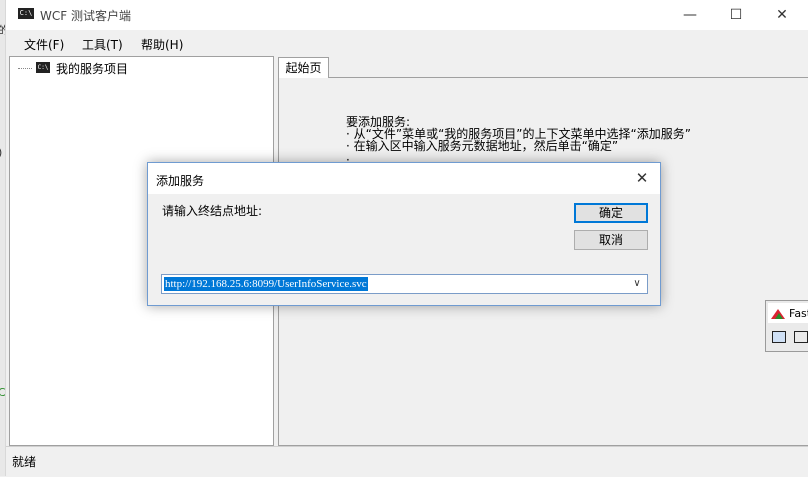 Image resolution: width=808 pixels, height=477 pixels. What do you see at coordinates (690, 15) in the screenshot?
I see `minimize-button: —` at bounding box center [690, 15].